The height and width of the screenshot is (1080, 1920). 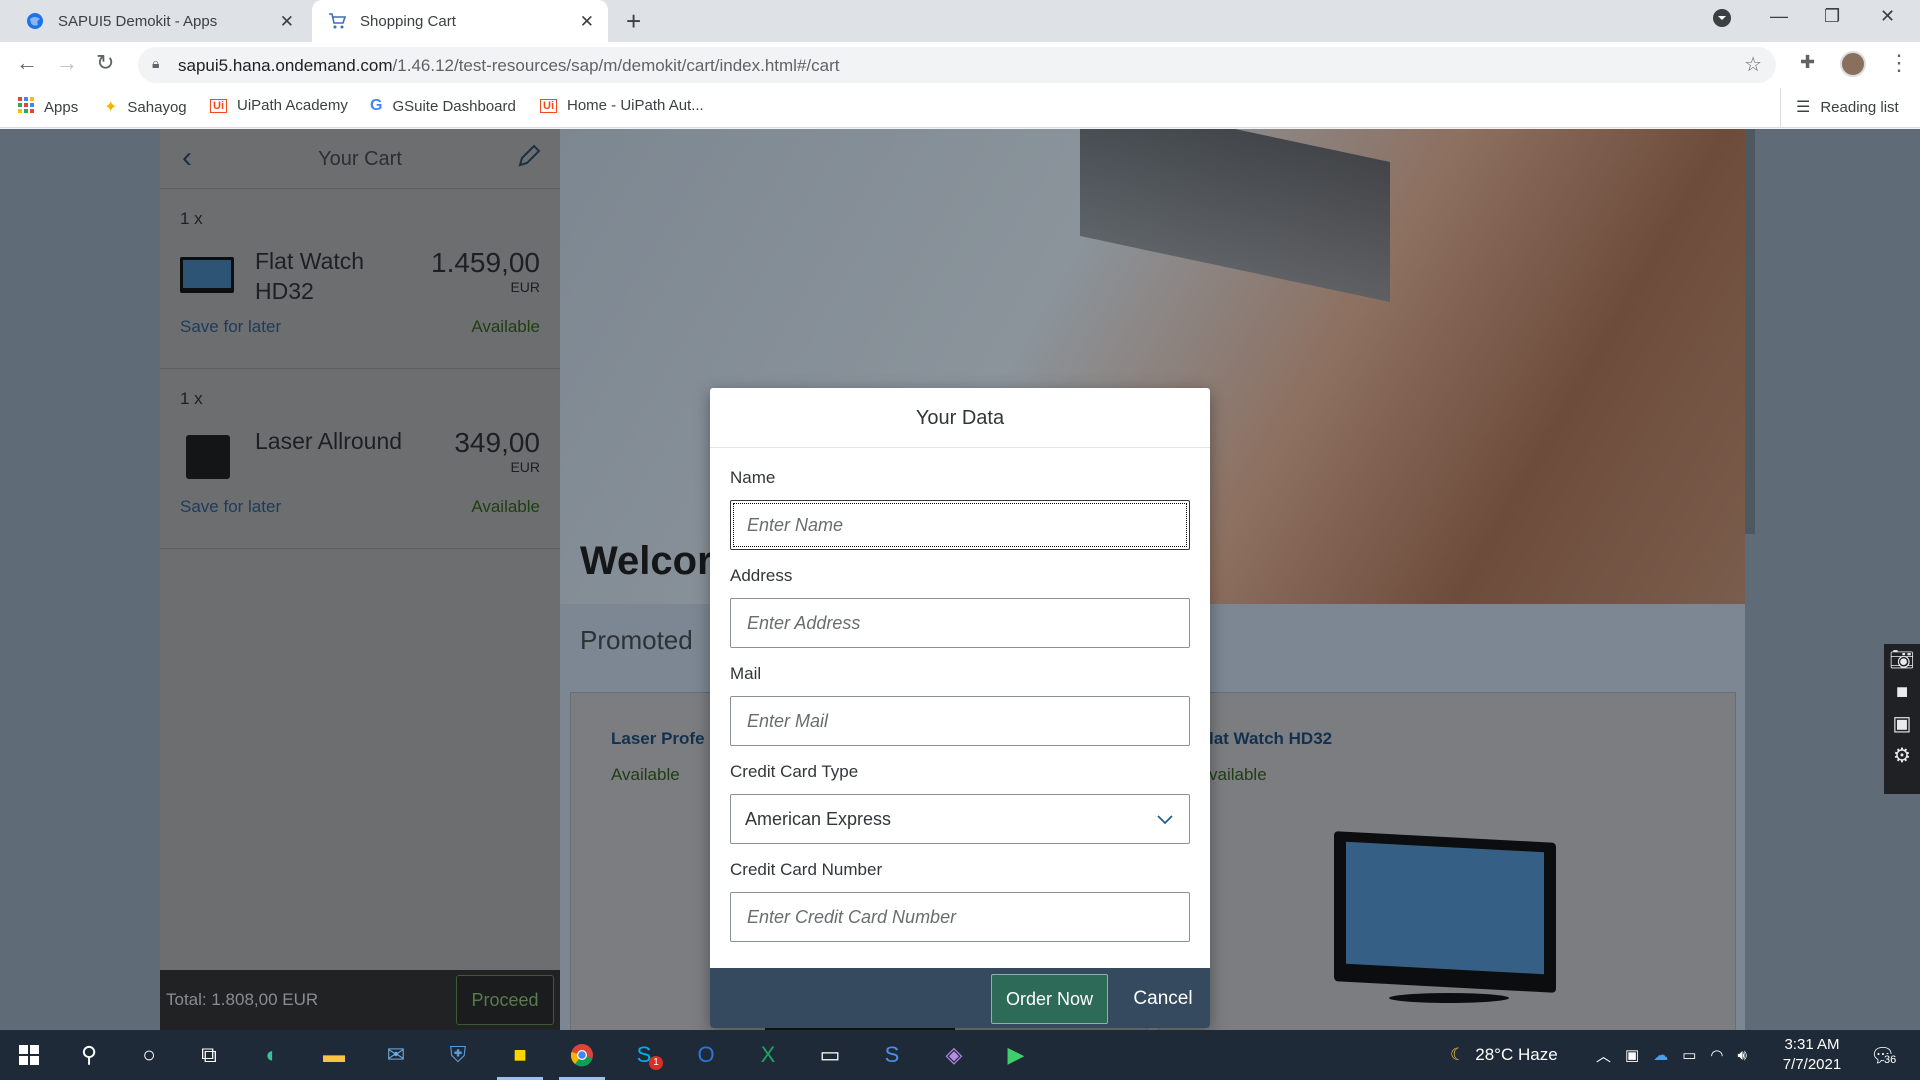 What do you see at coordinates (443, 106) in the screenshot?
I see `bookmark-gsuite: G GSuite Dashboard` at bounding box center [443, 106].